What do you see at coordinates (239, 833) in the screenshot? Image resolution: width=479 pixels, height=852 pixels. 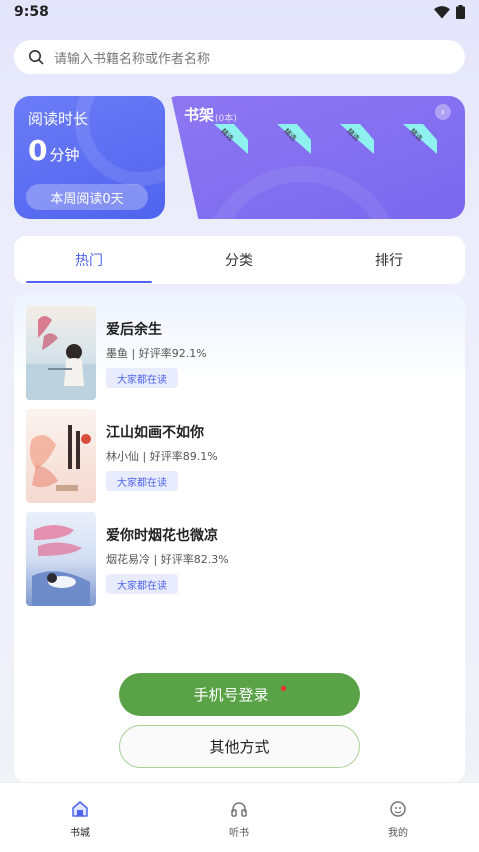 I see `nav-label: 听书` at bounding box center [239, 833].